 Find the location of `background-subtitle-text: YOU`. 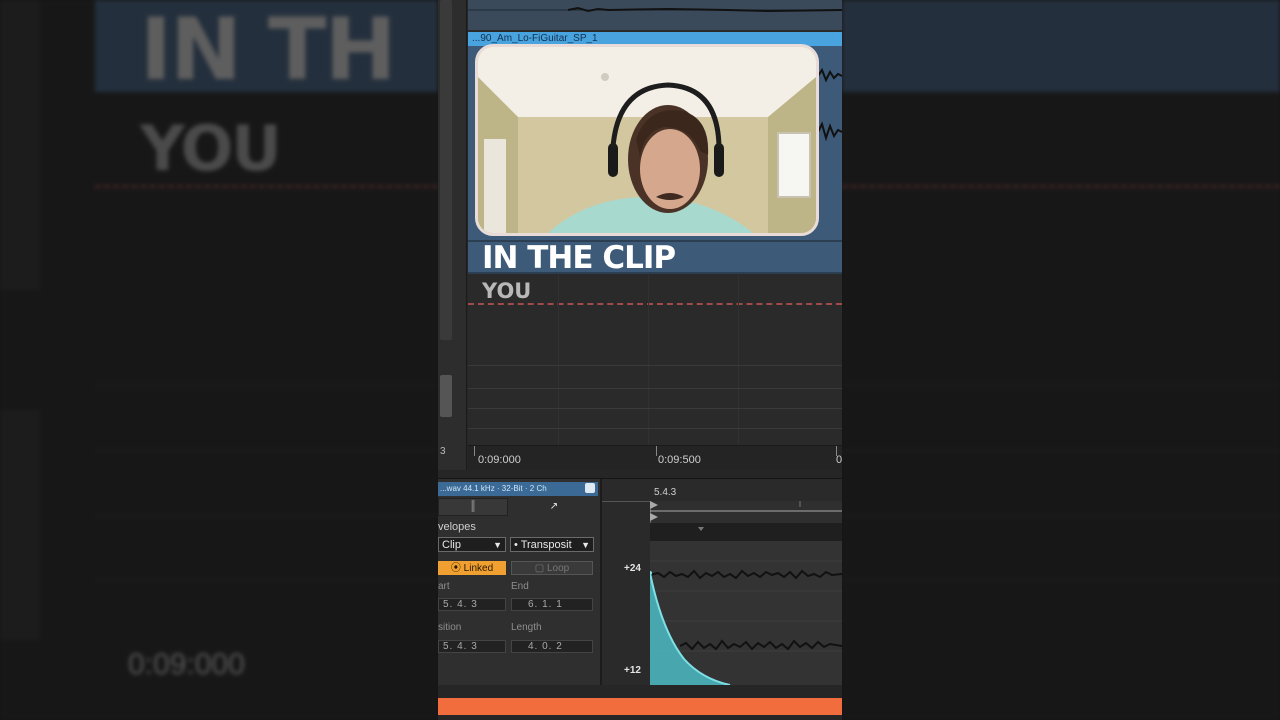

background-subtitle-text: YOU is located at coordinates (211, 148).